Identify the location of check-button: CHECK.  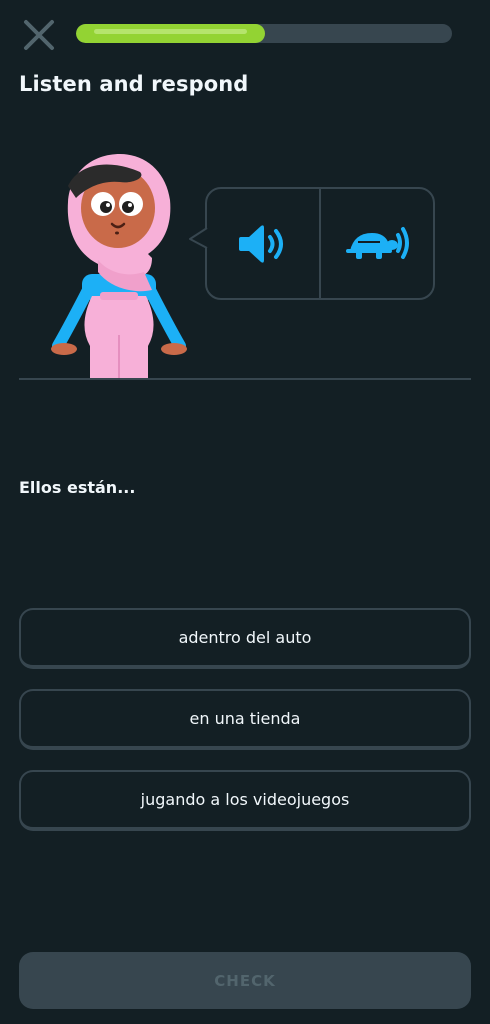
(245, 980).